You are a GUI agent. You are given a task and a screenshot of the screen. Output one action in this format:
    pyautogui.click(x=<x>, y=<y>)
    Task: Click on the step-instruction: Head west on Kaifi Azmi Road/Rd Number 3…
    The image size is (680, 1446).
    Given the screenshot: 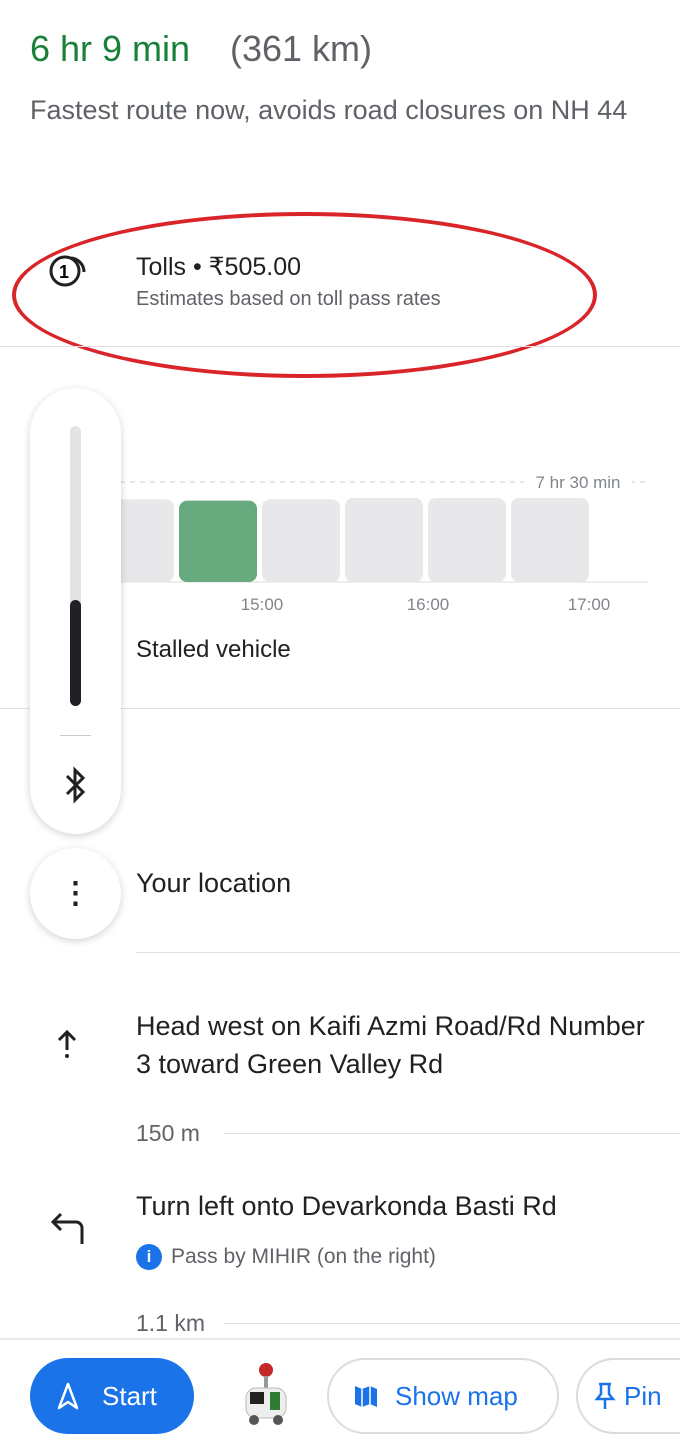 What is the action you would take?
    pyautogui.click(x=396, y=1045)
    